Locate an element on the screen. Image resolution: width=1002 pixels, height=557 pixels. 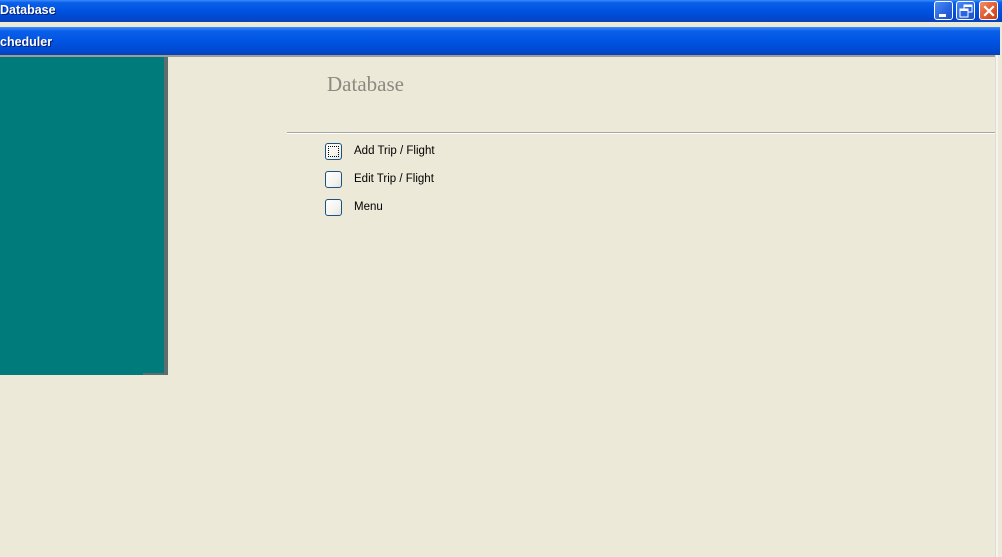
child-window-title: cheduler is located at coordinates (26, 42).